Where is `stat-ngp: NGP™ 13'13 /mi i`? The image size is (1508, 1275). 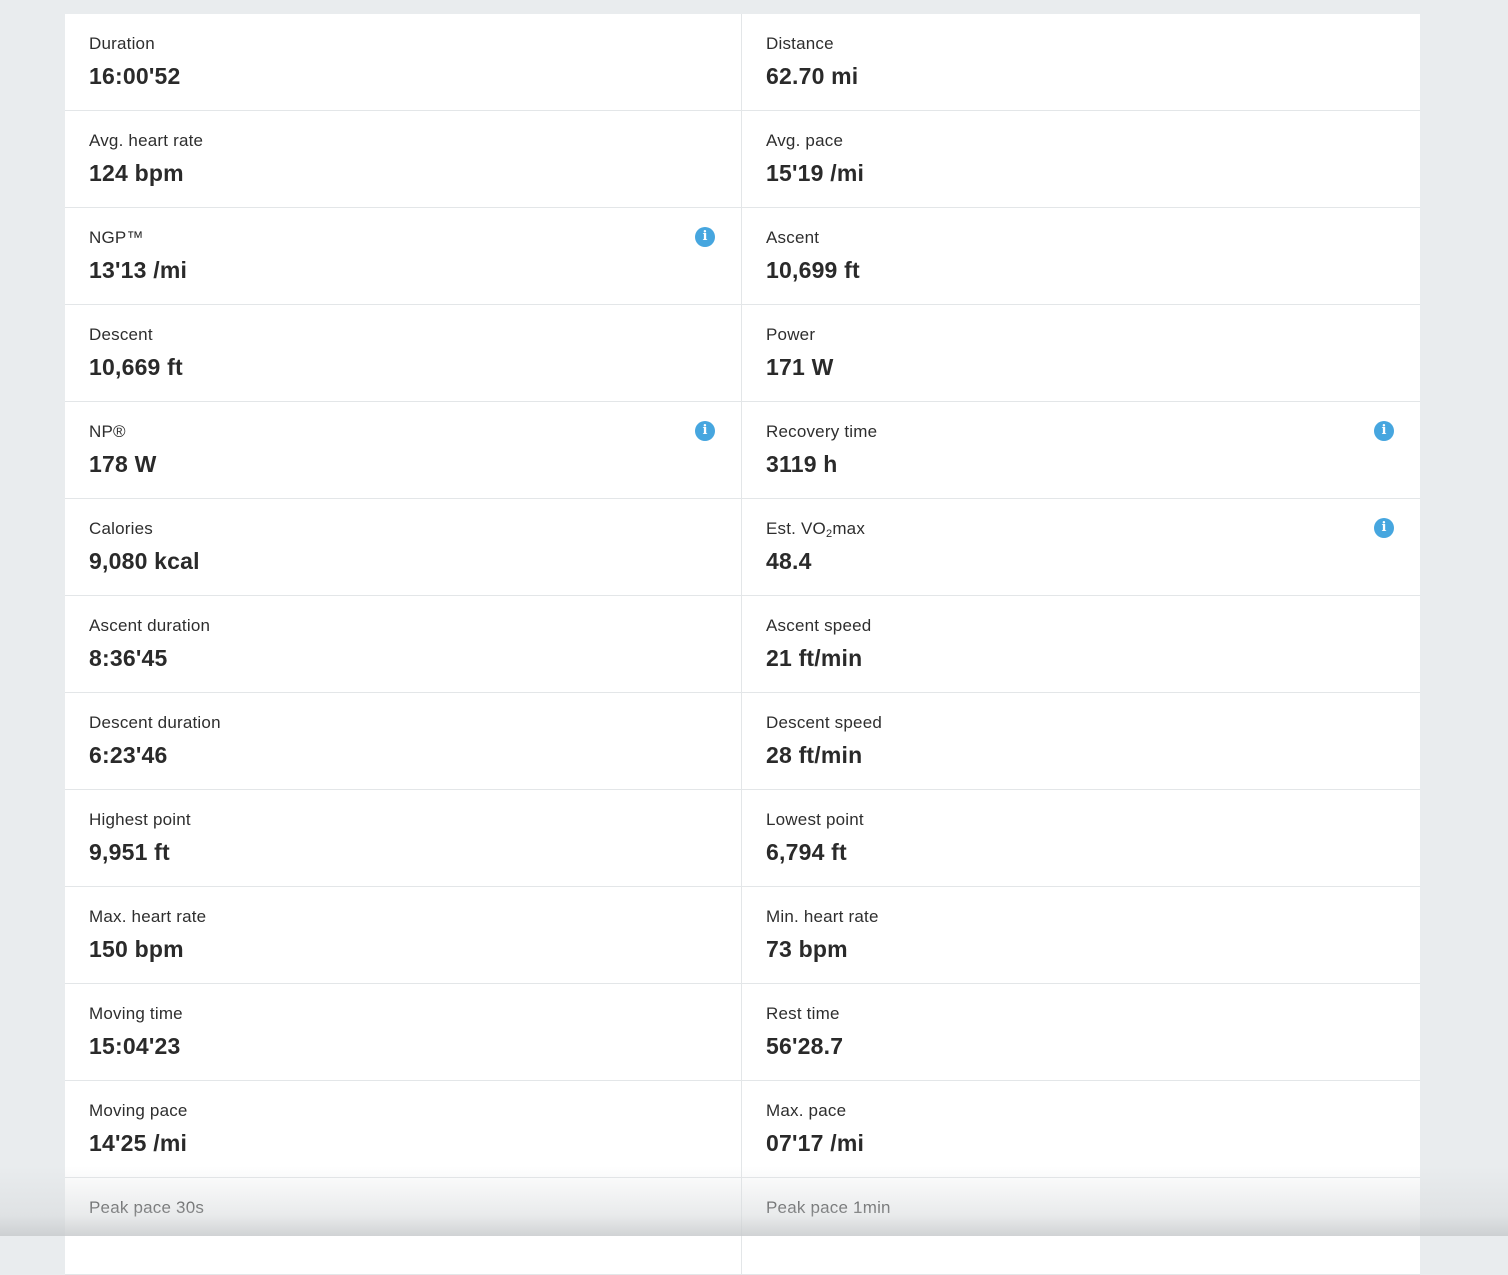 stat-ngp: NGP™ 13'13 /mi i is located at coordinates (403, 256).